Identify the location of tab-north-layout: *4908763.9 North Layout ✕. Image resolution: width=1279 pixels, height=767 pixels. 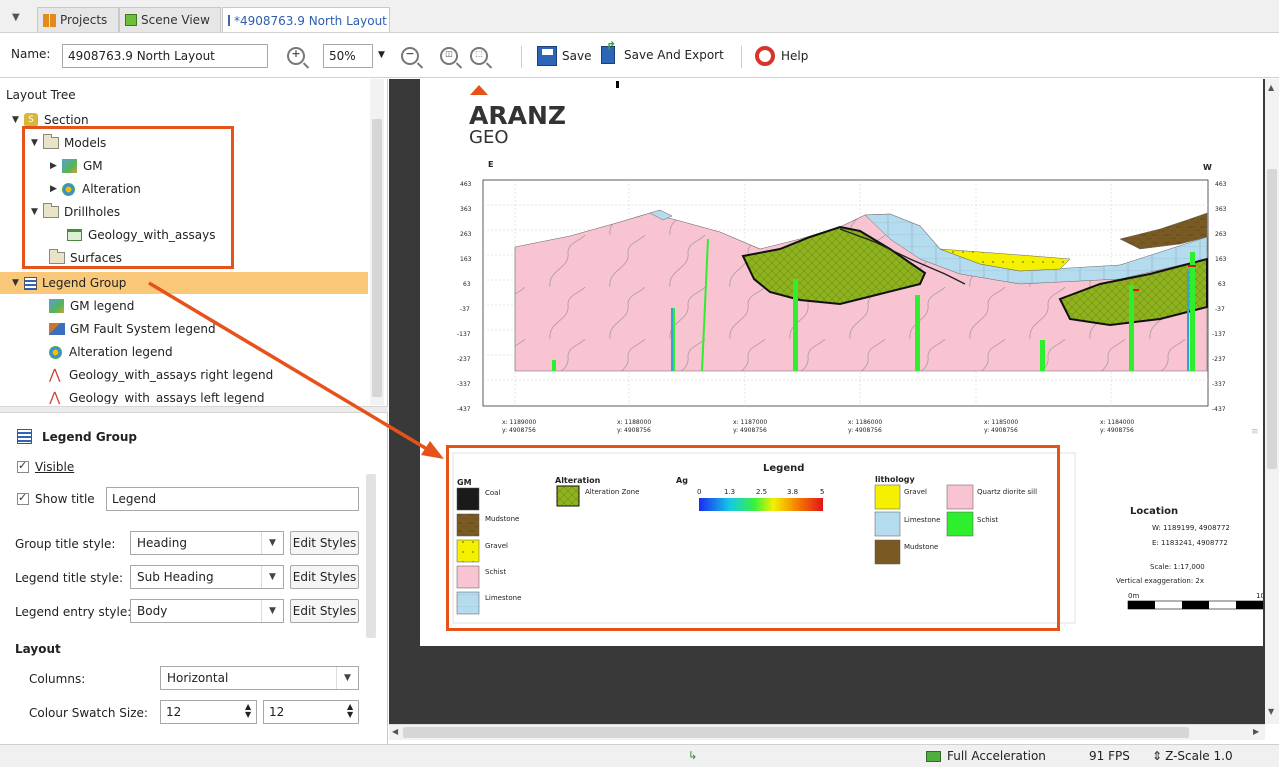
(306, 20).